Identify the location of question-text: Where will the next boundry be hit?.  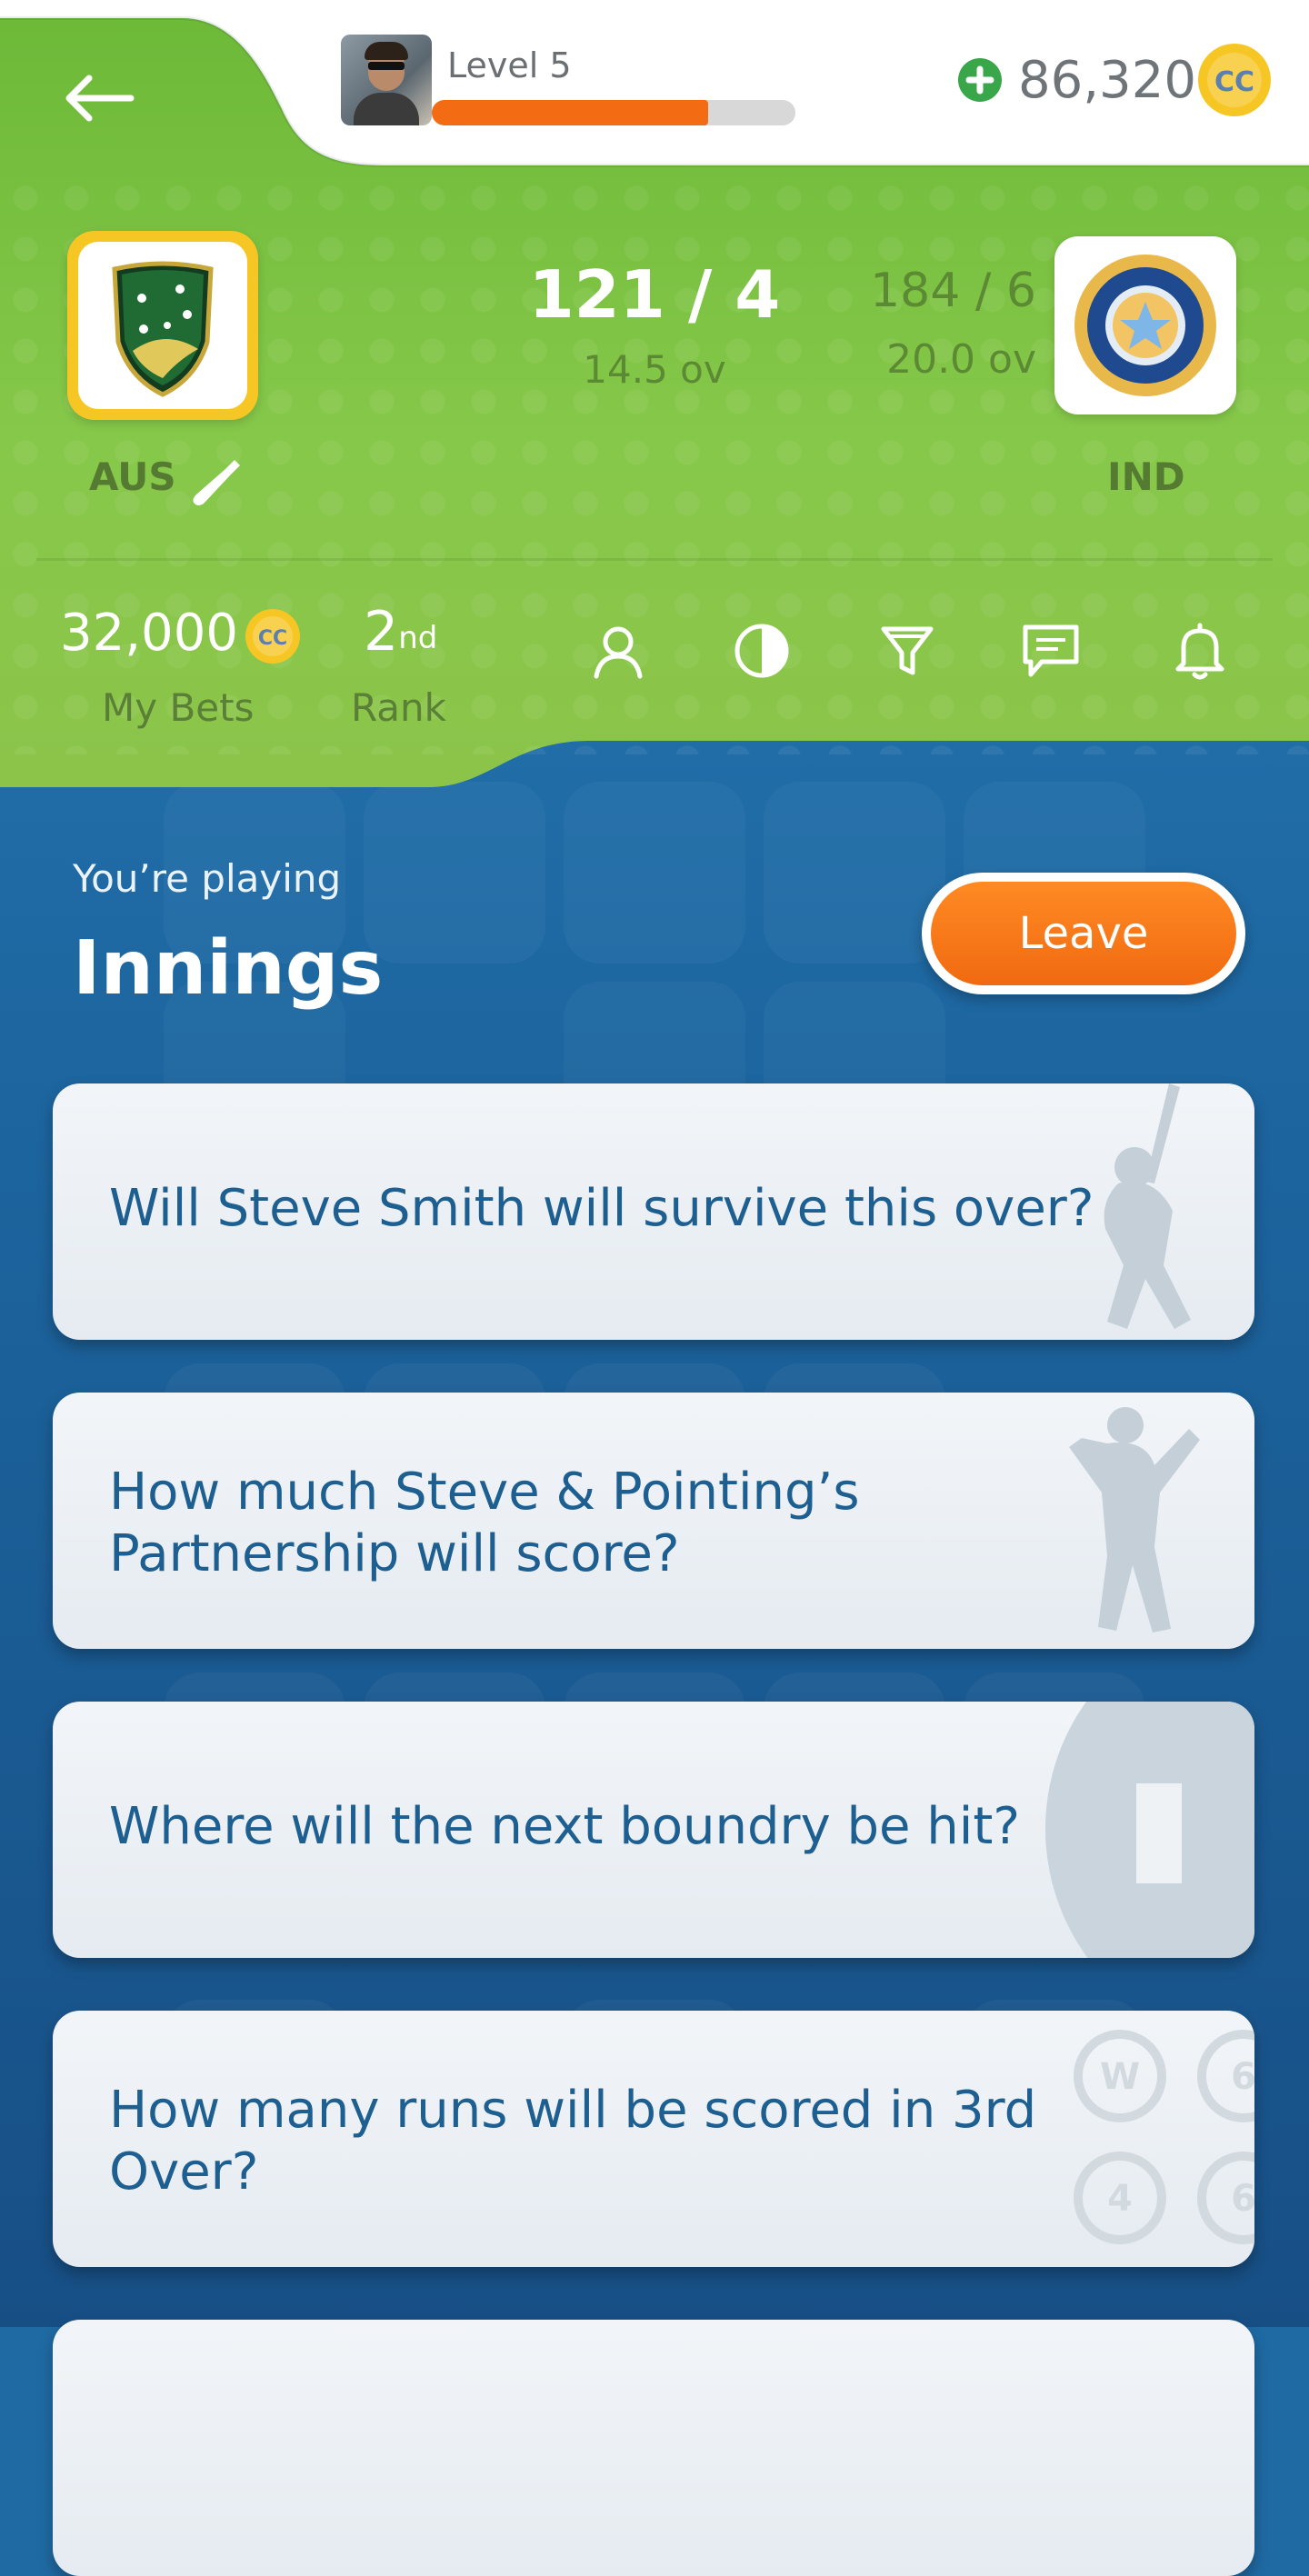
(565, 1826).